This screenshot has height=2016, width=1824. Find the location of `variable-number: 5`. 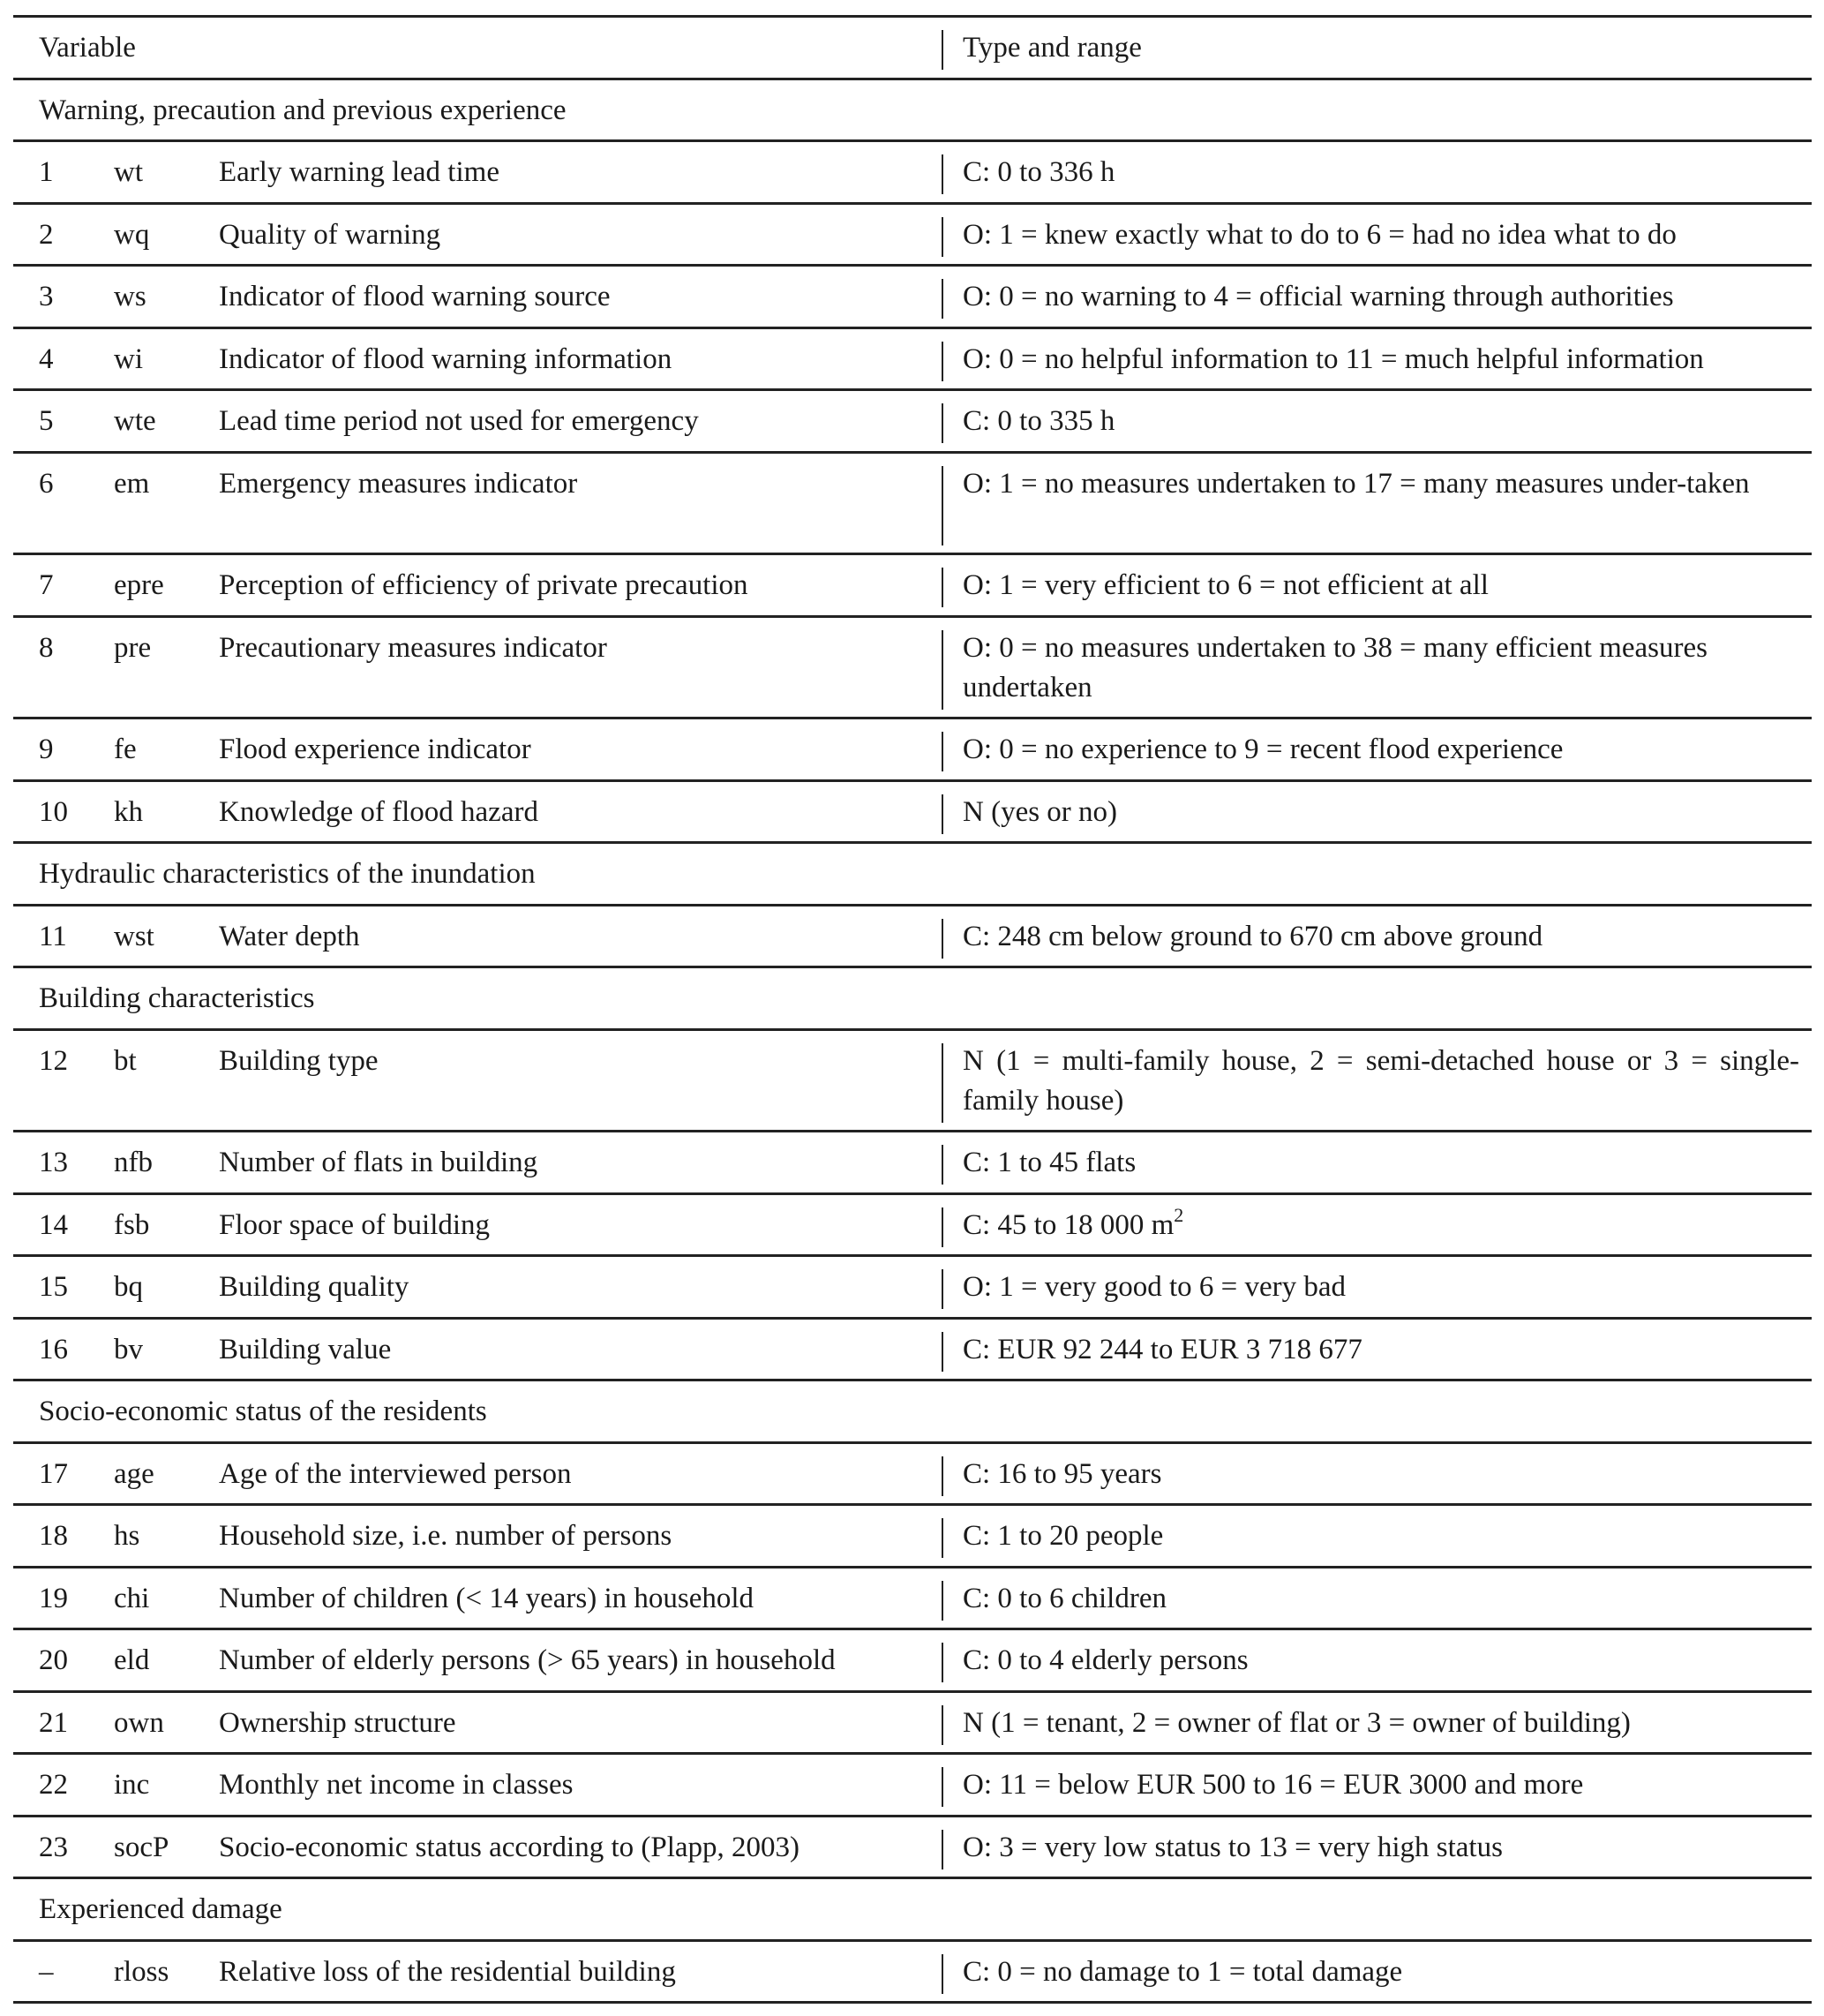

variable-number: 5 is located at coordinates (46, 421).